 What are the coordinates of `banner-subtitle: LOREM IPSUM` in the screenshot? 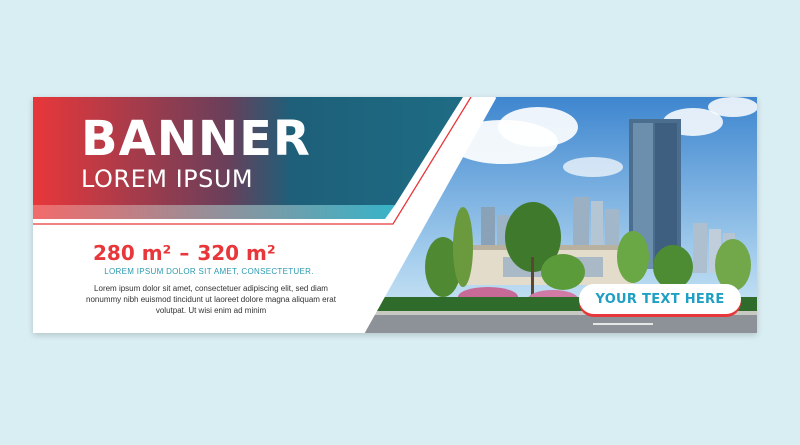 It's located at (167, 179).